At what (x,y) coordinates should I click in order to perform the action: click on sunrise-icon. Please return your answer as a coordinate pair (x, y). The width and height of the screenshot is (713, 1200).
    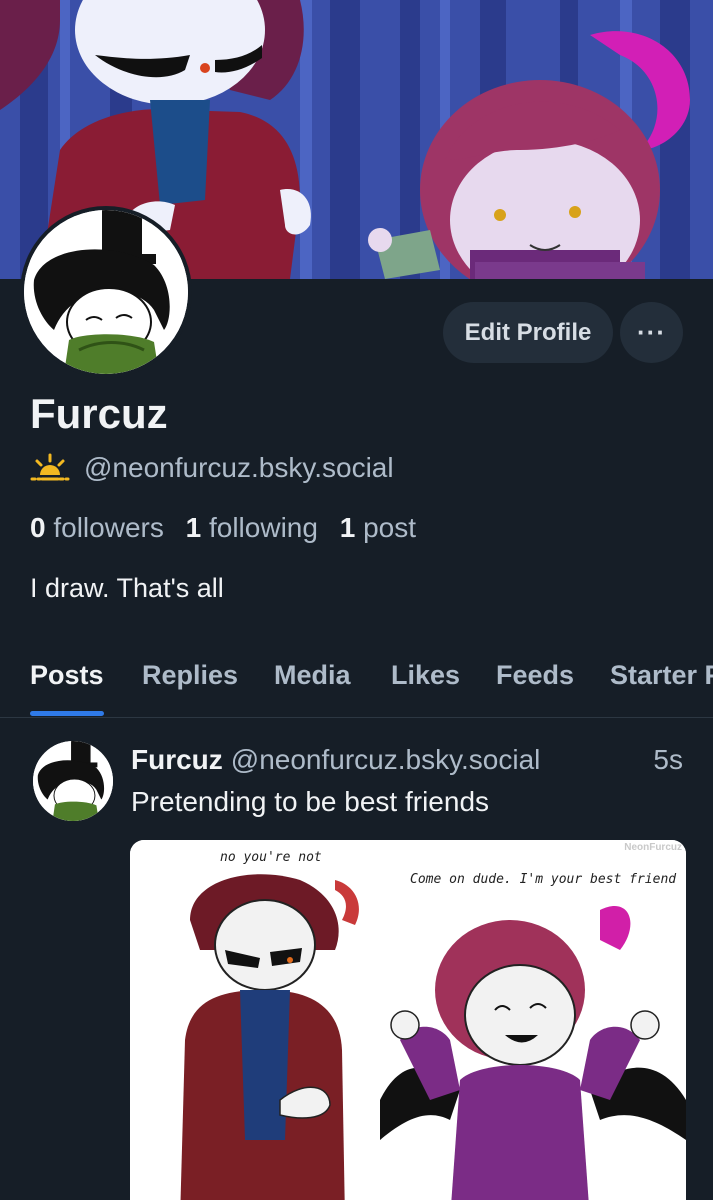
    Looking at the image, I should click on (50, 467).